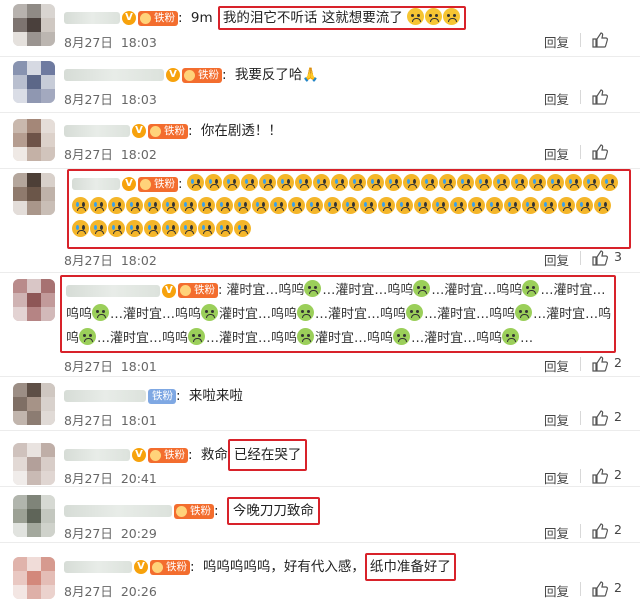 The height and width of the screenshot is (602, 640). I want to click on comment-prefix: 救命, so click(214, 455).